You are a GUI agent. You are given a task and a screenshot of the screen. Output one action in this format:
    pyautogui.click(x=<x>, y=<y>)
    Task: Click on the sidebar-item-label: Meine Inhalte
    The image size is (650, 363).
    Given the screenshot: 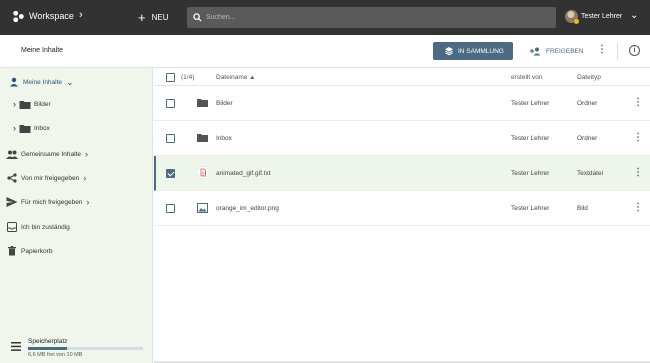 What is the action you would take?
    pyautogui.click(x=43, y=82)
    